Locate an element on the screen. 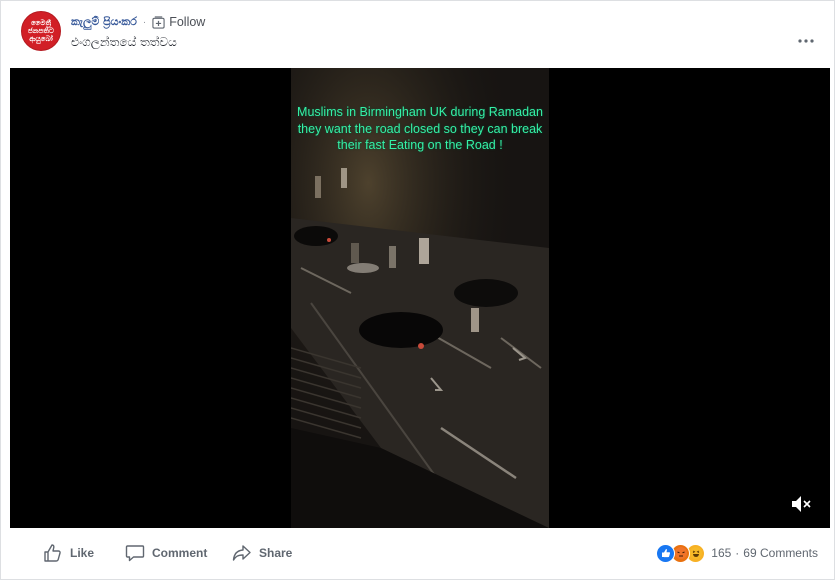 This screenshot has width=835, height=580. like-reaction-icon is located at coordinates (666, 553).